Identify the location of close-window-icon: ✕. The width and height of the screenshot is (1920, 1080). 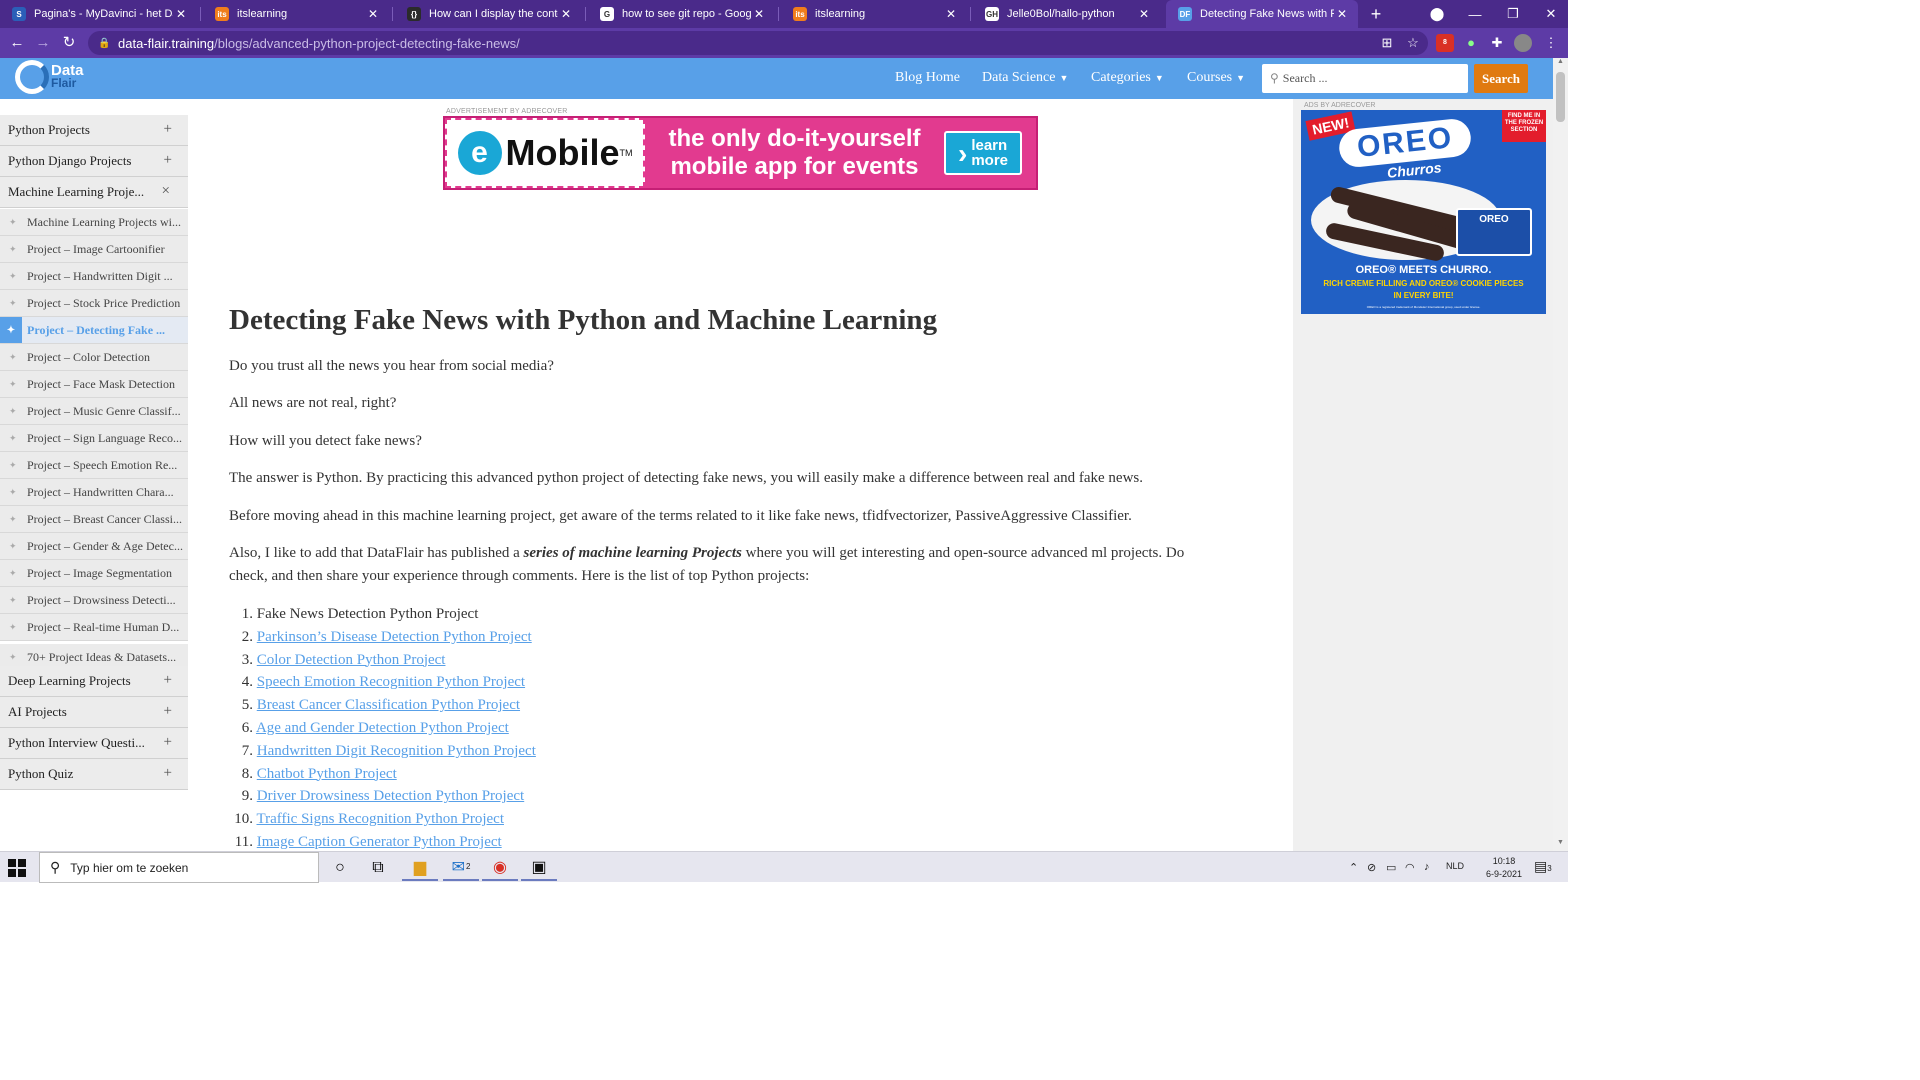
(1551, 14).